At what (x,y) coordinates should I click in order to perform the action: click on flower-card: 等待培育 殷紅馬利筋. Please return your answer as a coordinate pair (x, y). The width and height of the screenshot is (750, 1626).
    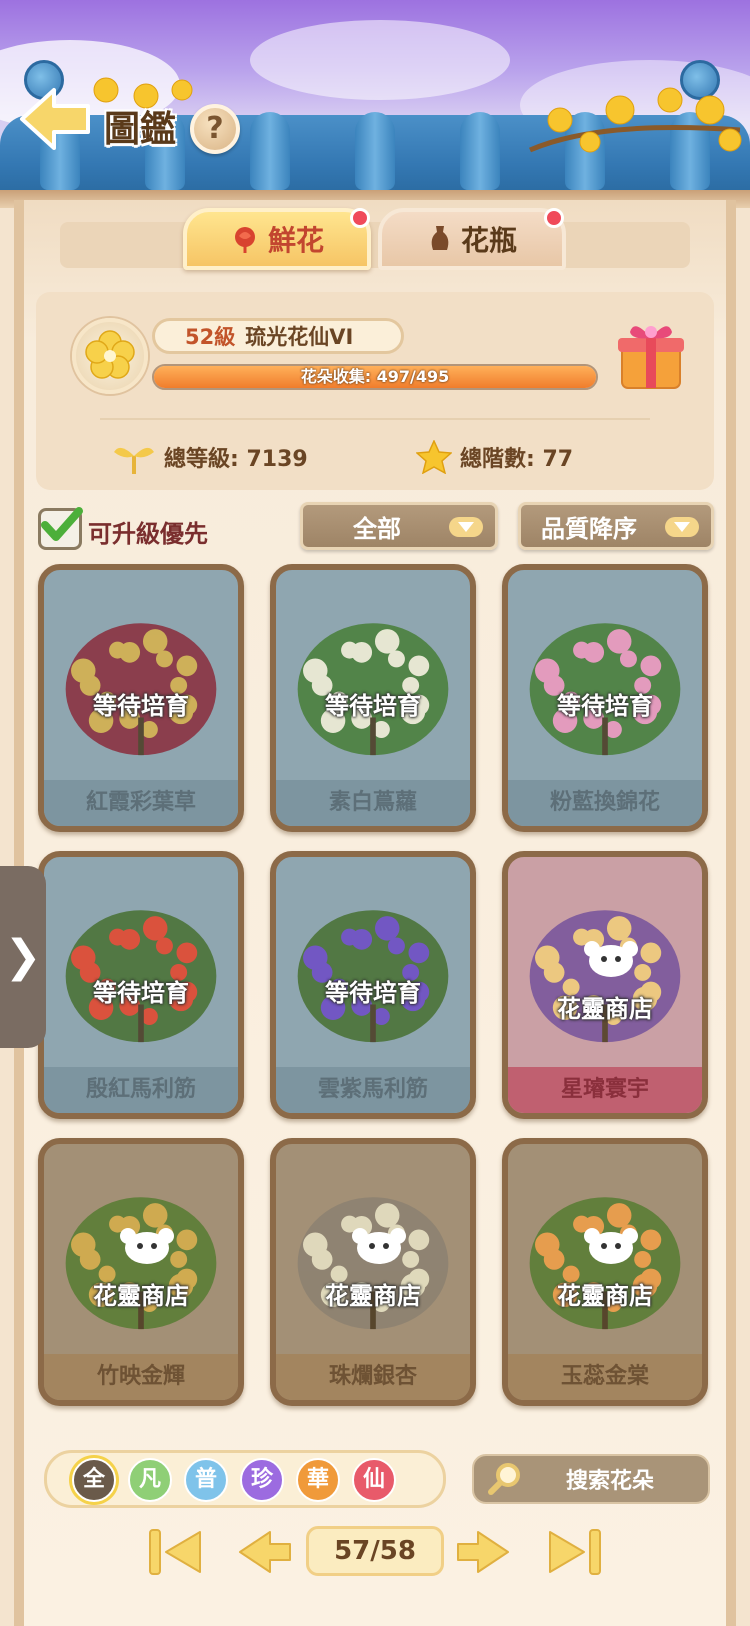
    Looking at the image, I should click on (141, 985).